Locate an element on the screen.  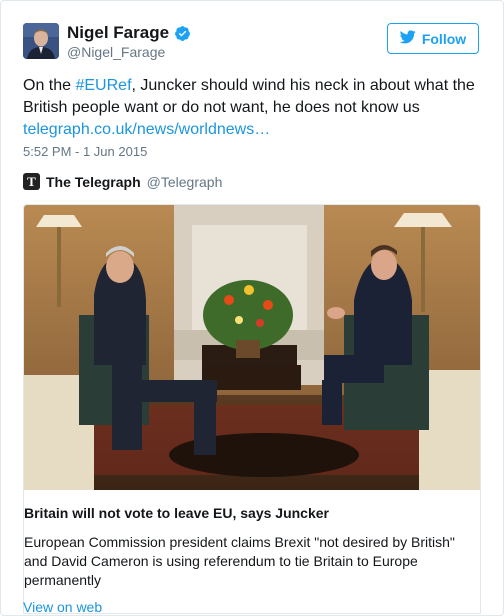
tweet-text-before: On the is located at coordinates (49, 85).